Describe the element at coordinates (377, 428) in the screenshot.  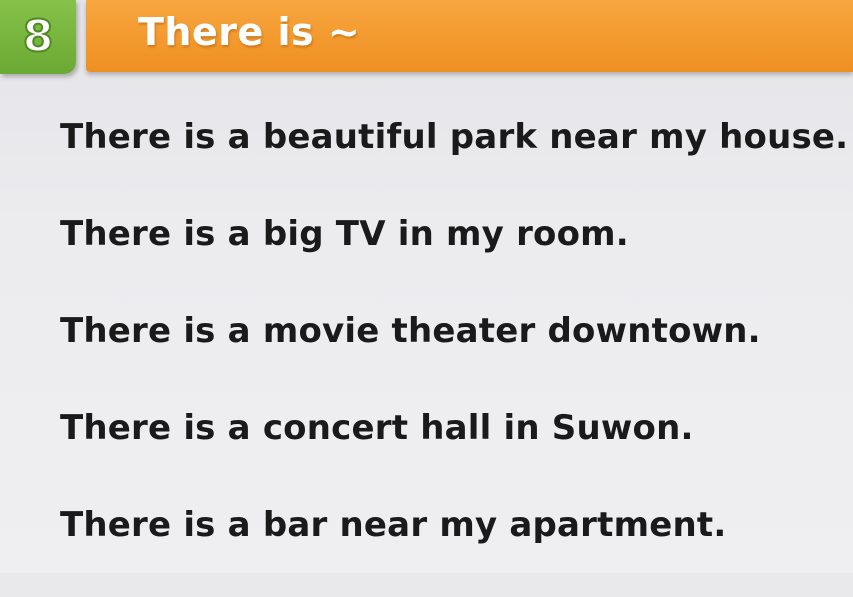
I see `sentence-4: There is a concert hall in Suwon.` at that location.